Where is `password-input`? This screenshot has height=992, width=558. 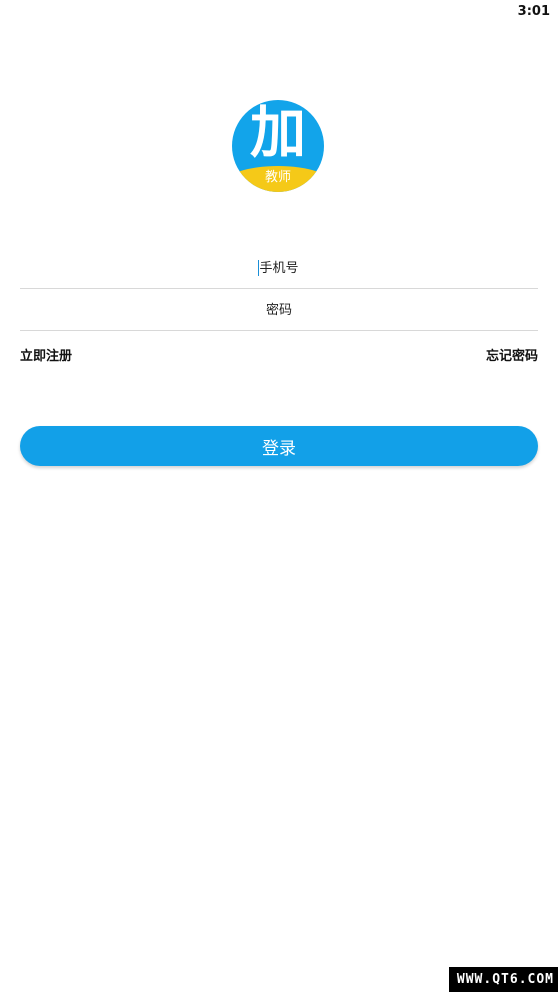
password-input is located at coordinates (279, 310).